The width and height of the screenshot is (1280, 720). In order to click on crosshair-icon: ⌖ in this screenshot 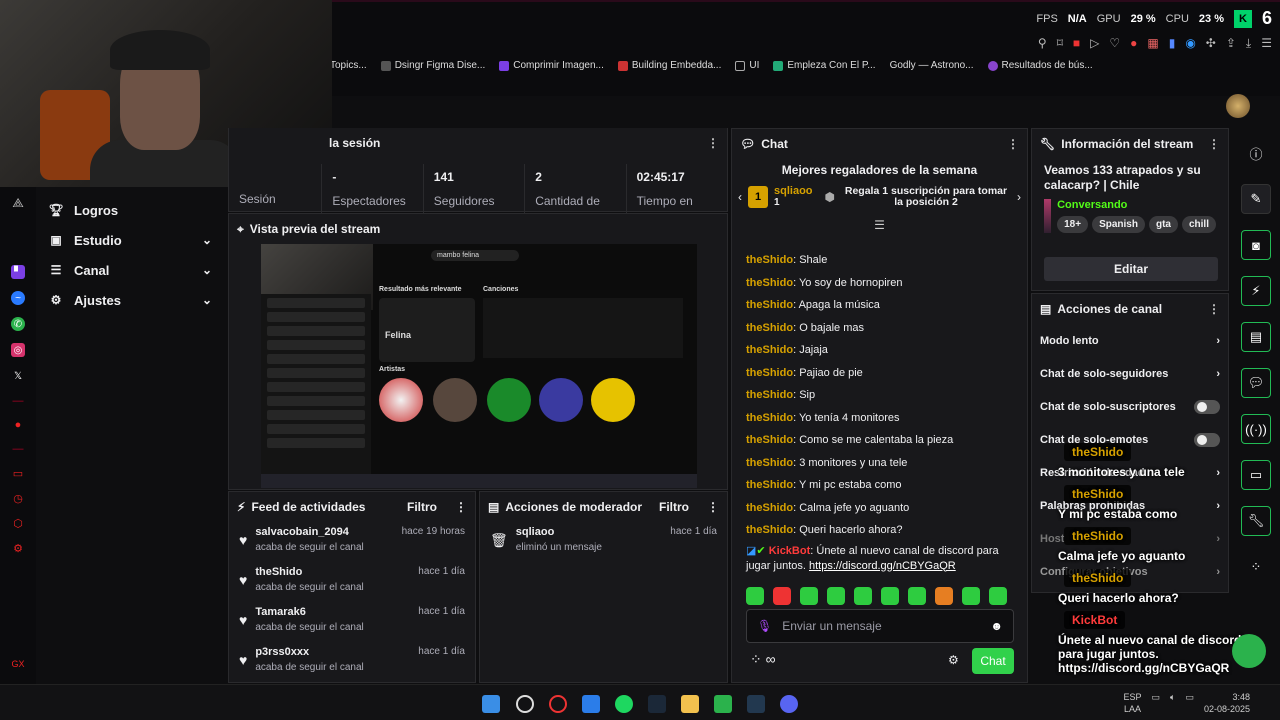, I will do `click(240, 228)`.